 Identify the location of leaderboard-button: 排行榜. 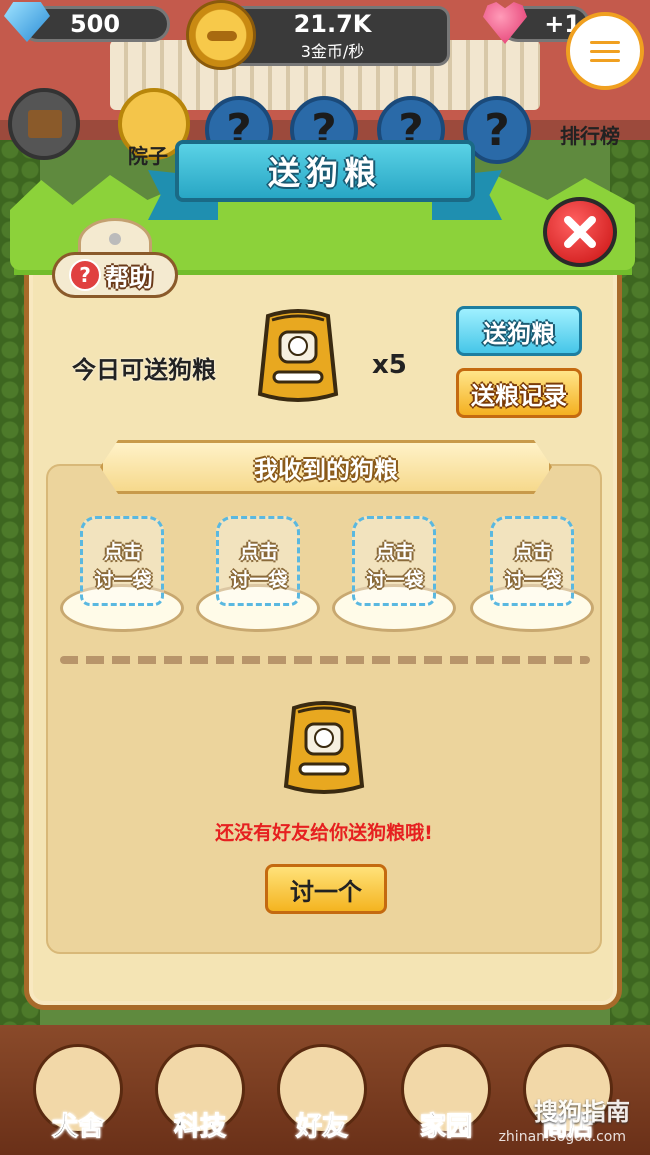
(590, 134).